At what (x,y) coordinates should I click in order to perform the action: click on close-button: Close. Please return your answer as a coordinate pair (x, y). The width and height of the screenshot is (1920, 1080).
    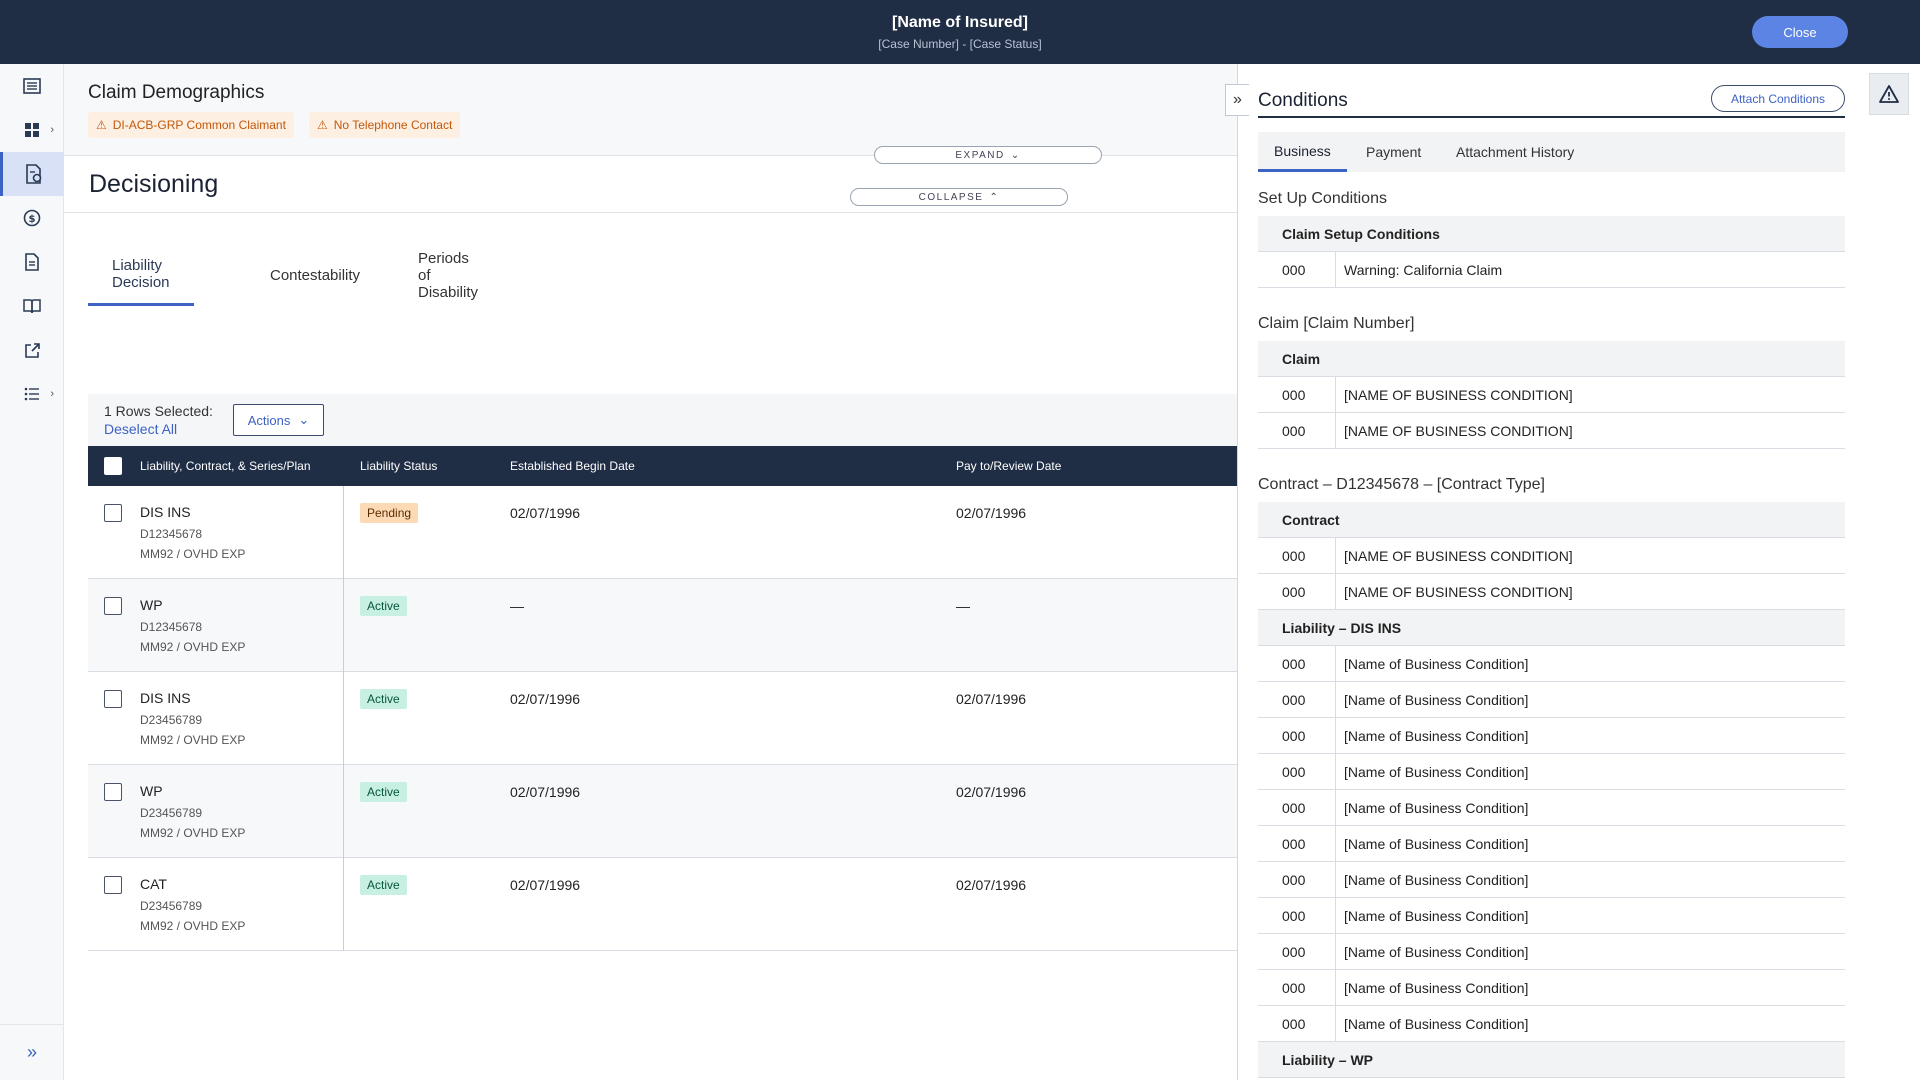
    Looking at the image, I should click on (1800, 32).